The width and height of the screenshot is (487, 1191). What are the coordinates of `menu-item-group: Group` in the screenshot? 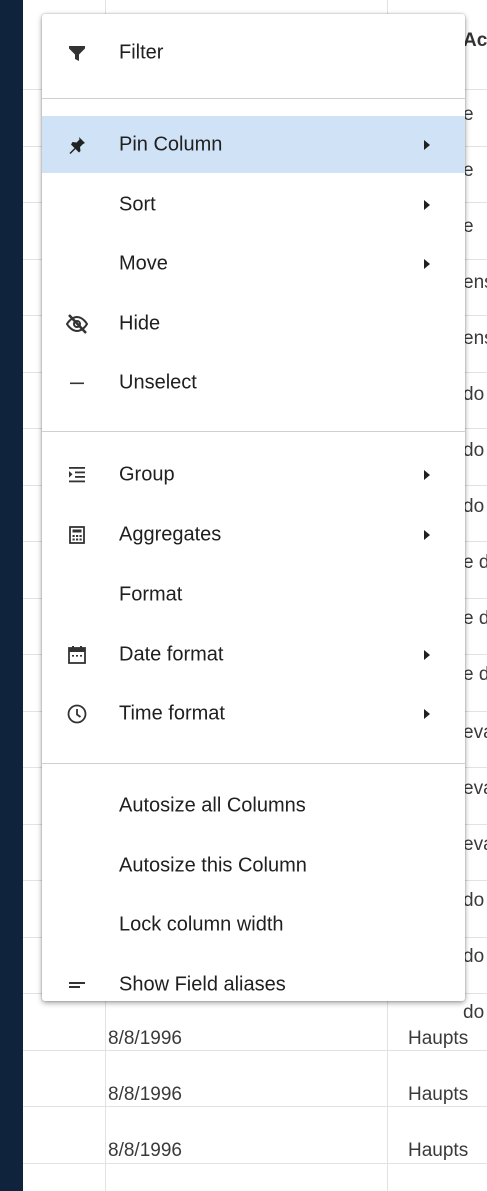 It's located at (253, 474).